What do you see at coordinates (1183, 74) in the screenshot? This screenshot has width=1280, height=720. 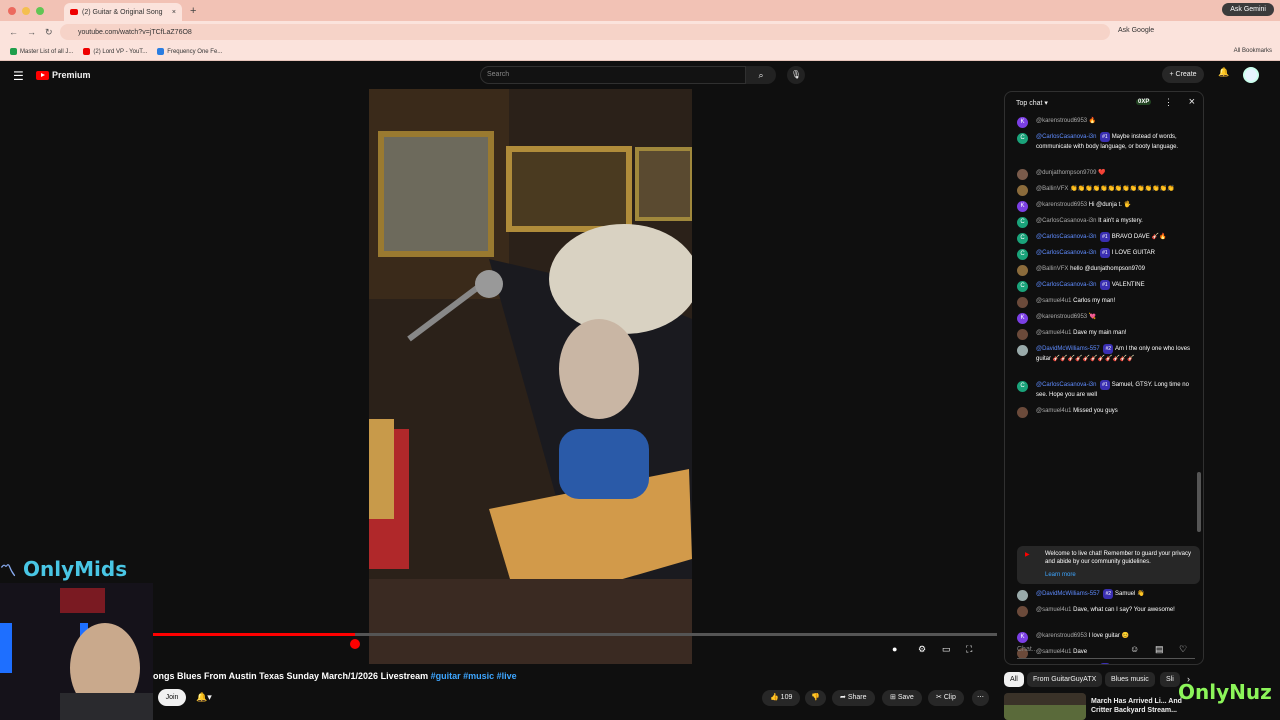 I see `create-button: + Create` at bounding box center [1183, 74].